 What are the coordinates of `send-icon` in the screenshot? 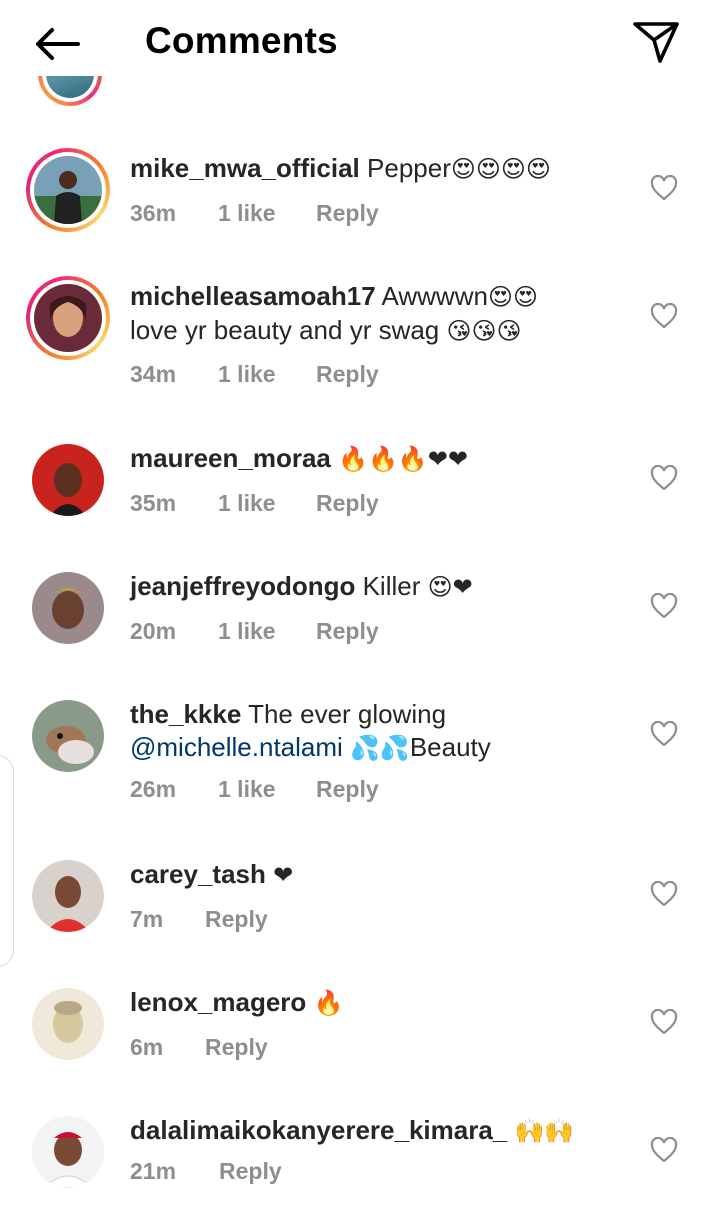 It's located at (656, 42).